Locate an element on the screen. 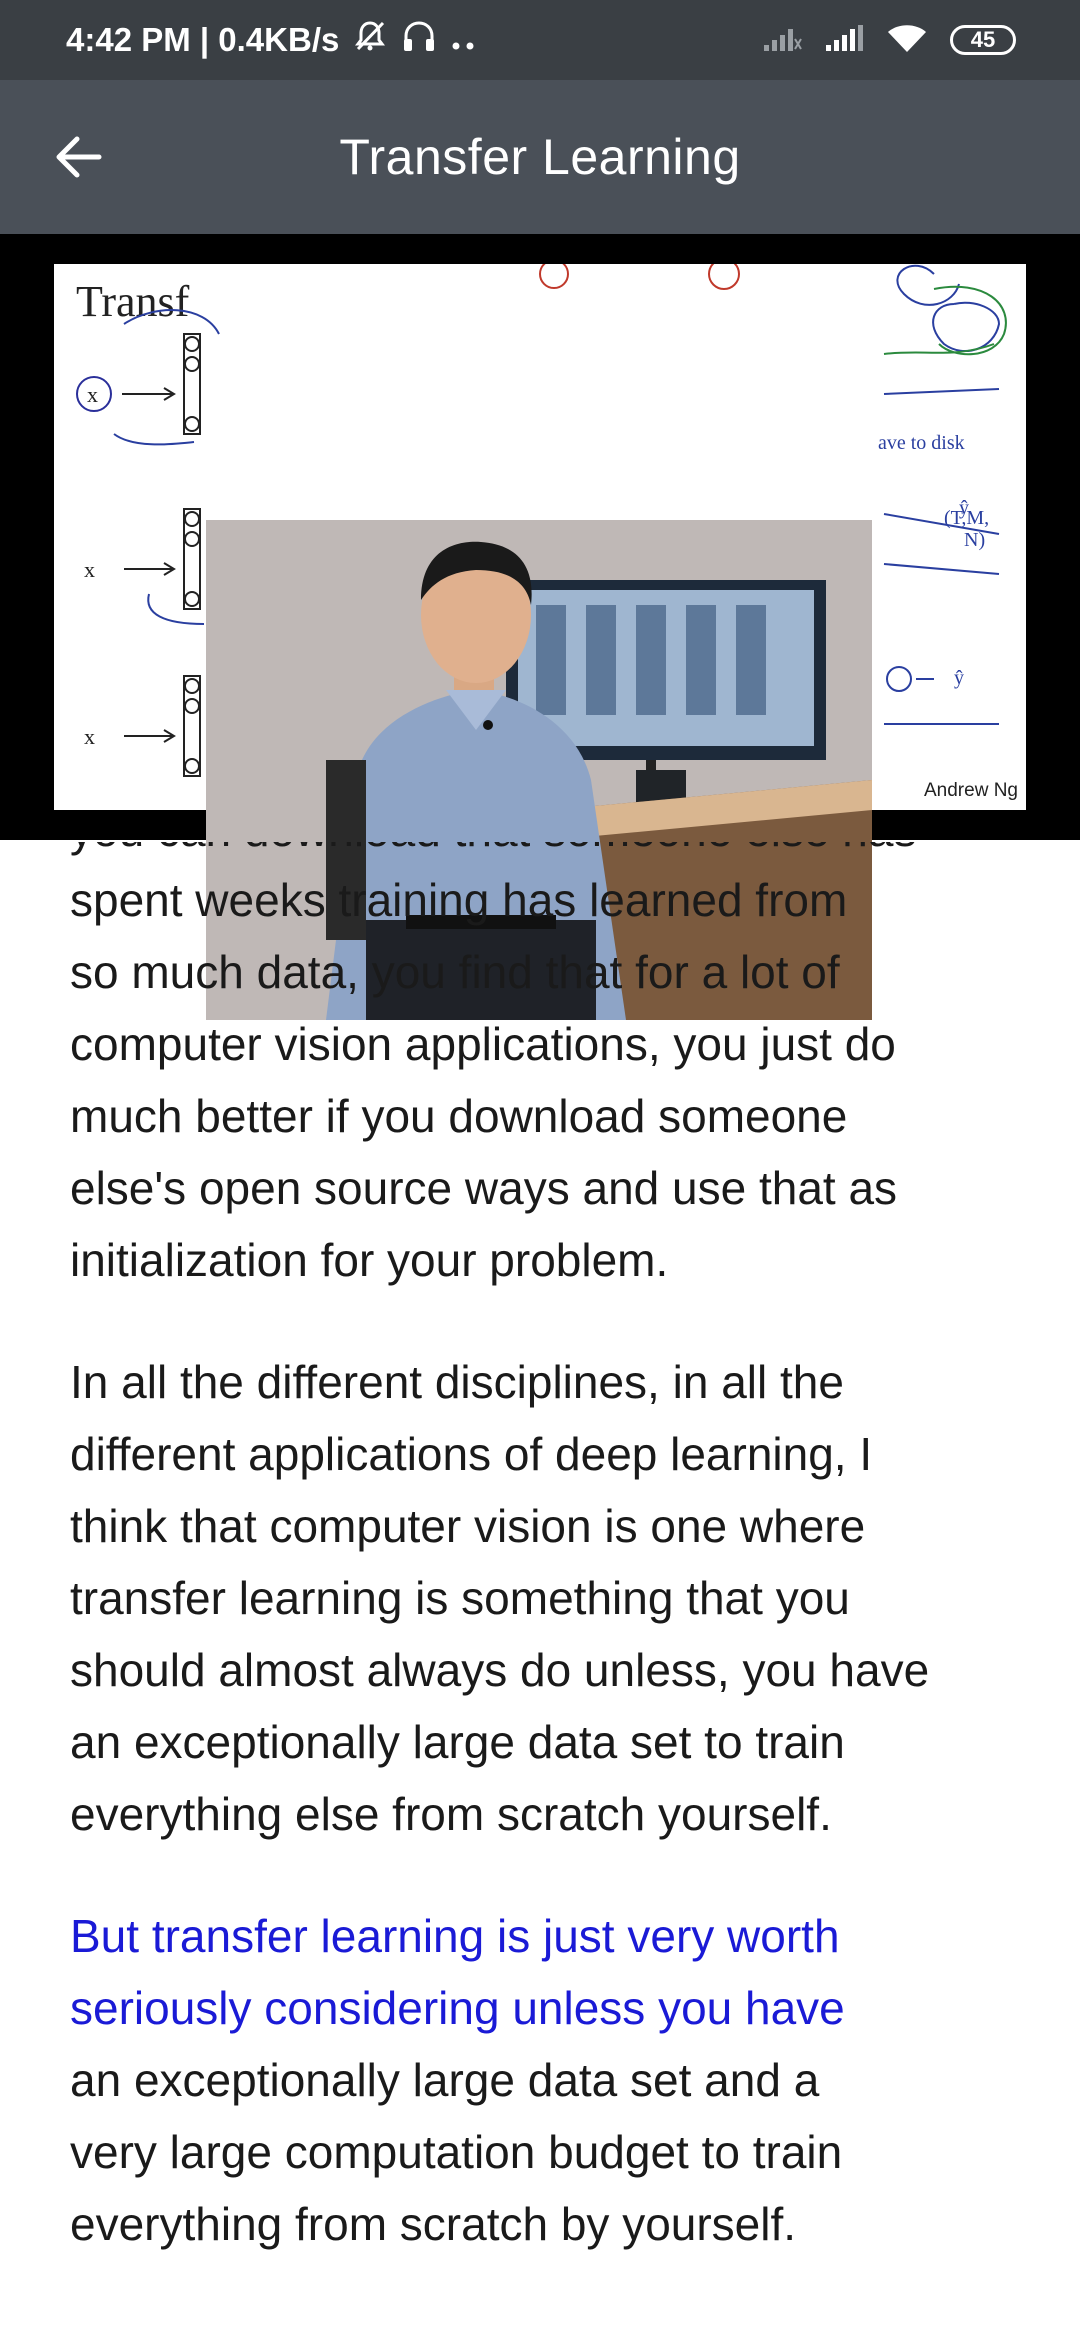  app-bar: Transfer Learning is located at coordinates (540, 157).